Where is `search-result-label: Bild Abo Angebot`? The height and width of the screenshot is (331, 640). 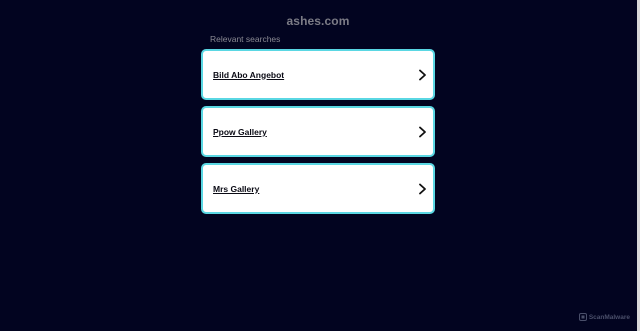 search-result-label: Bild Abo Angebot is located at coordinates (249, 74).